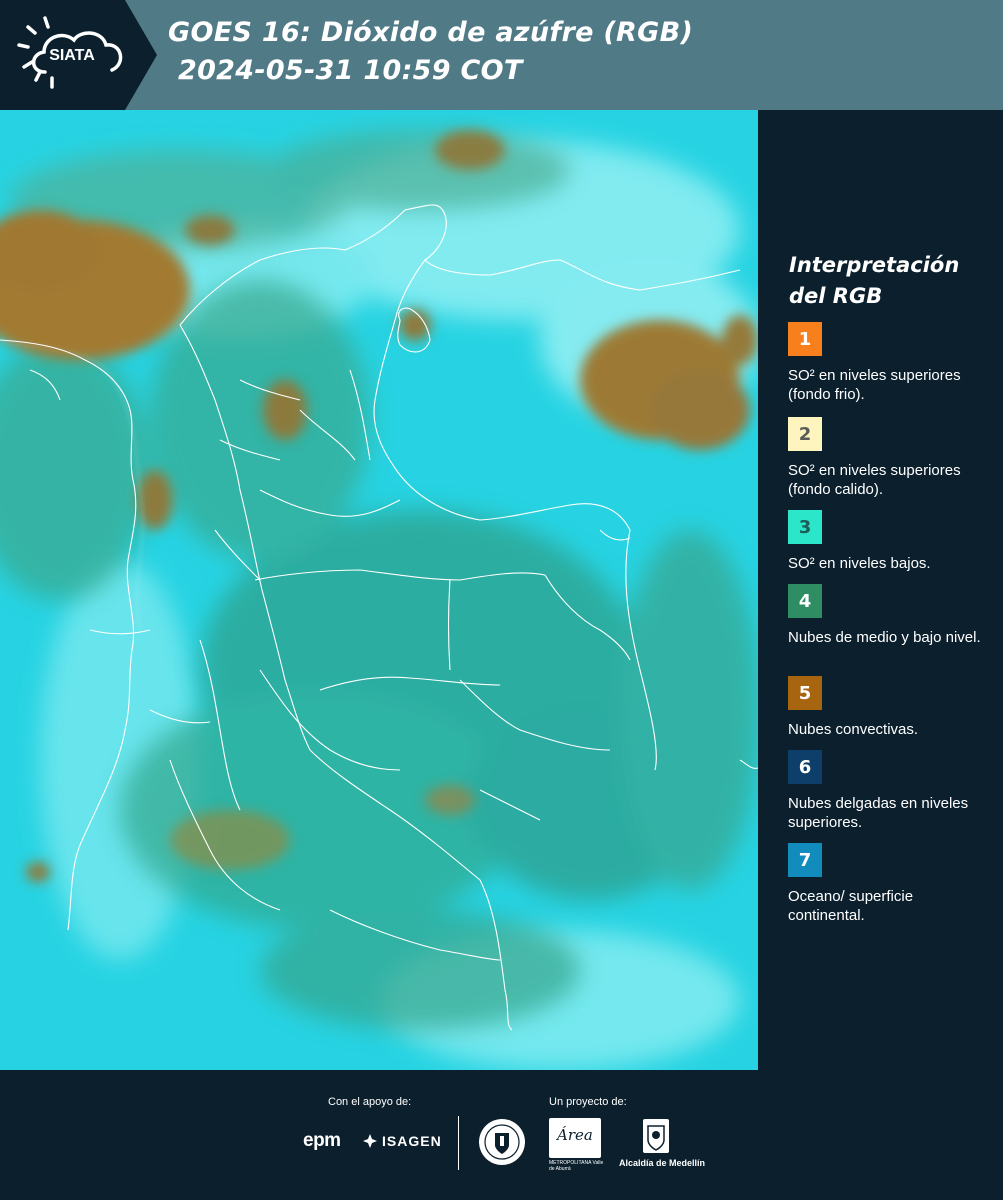  I want to click on legend-swatch-6: 6, so click(805, 767).